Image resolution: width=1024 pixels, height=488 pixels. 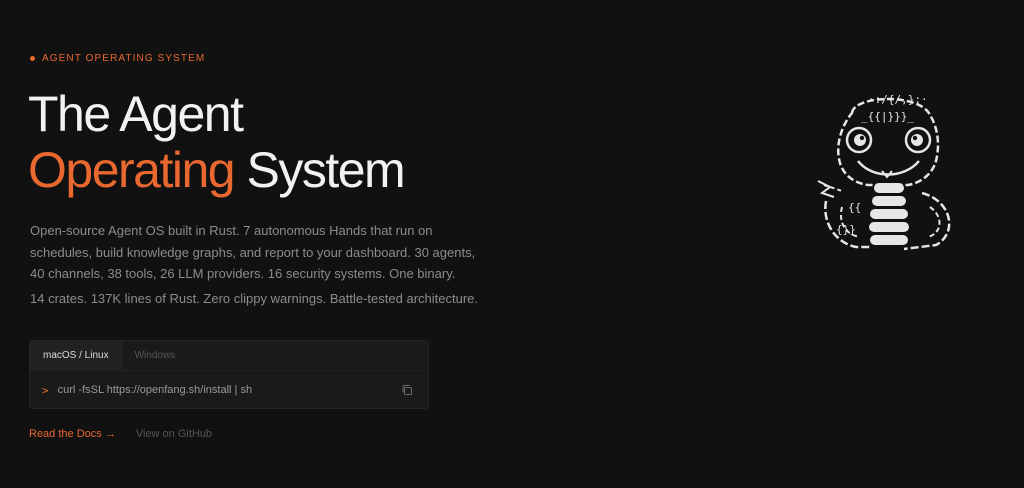 I want to click on tab-macos-linux: macOS / Linux, so click(x=76, y=355).